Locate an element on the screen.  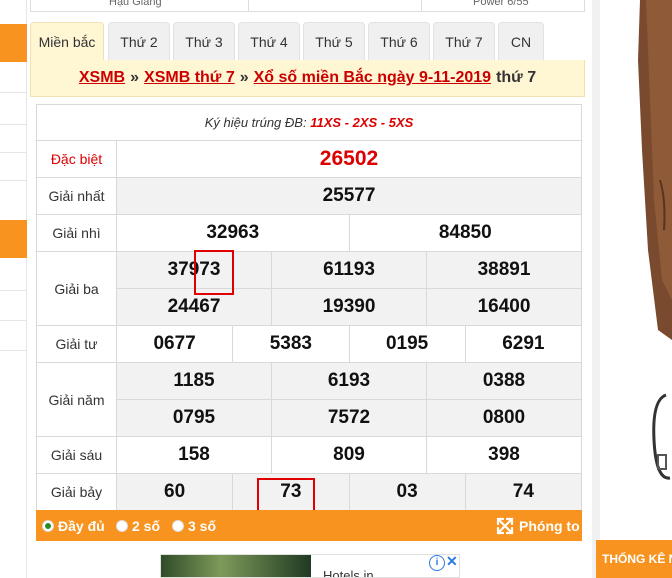
right-ad-image is located at coordinates (636, 267).